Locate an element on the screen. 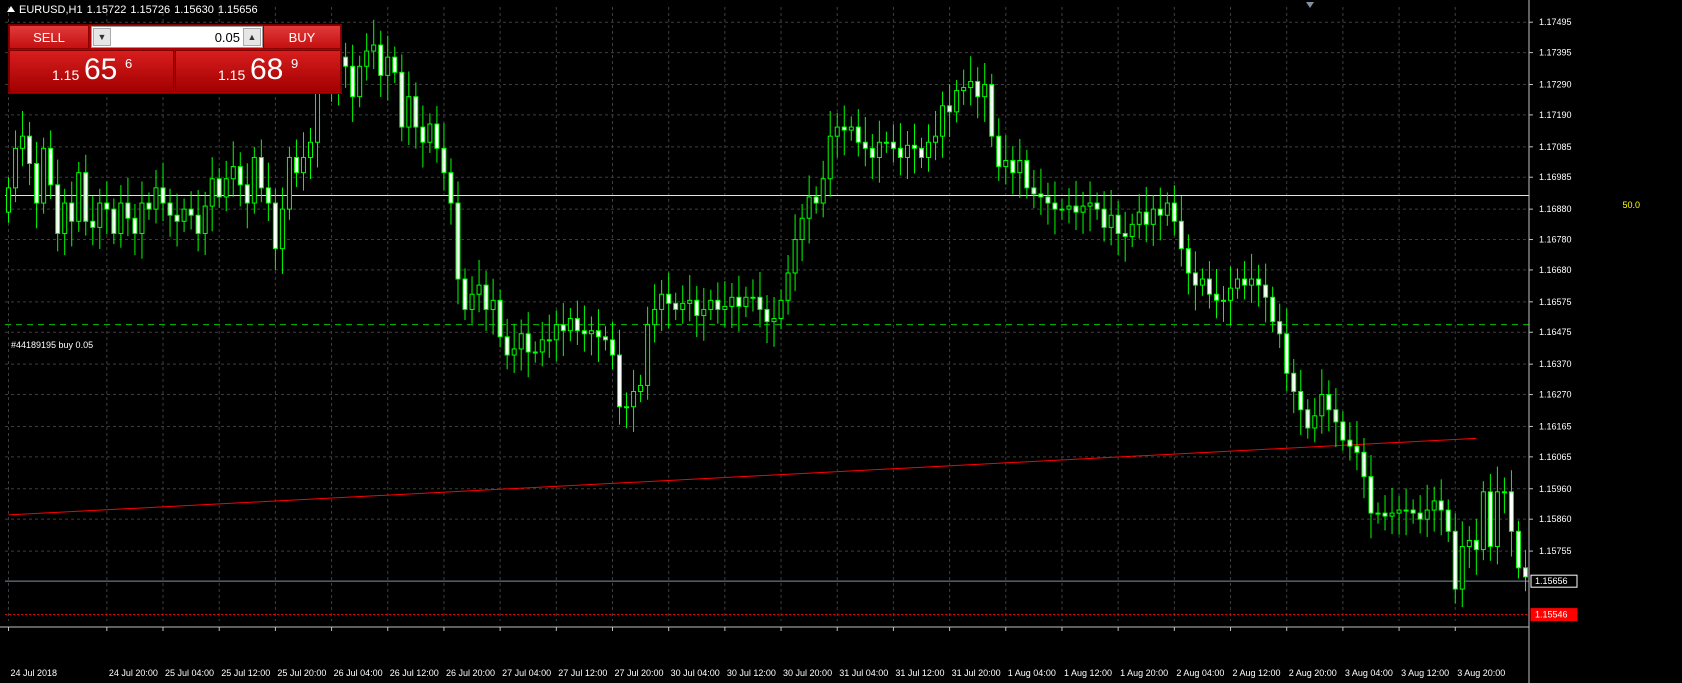 The image size is (1682, 683). chart-shift-icon is located at coordinates (1310, 5).